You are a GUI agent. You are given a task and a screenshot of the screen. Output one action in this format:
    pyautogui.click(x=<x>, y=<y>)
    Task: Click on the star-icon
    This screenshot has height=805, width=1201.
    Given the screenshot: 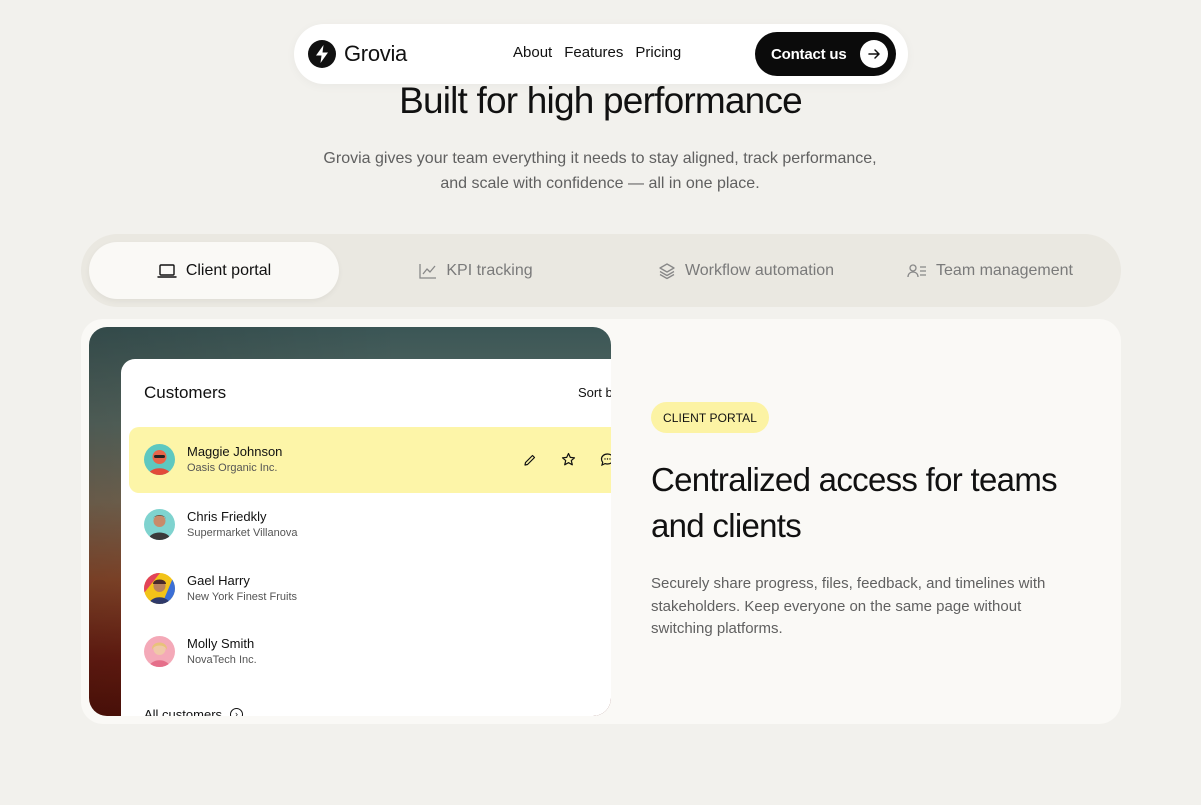 What is the action you would take?
    pyautogui.click(x=568, y=459)
    